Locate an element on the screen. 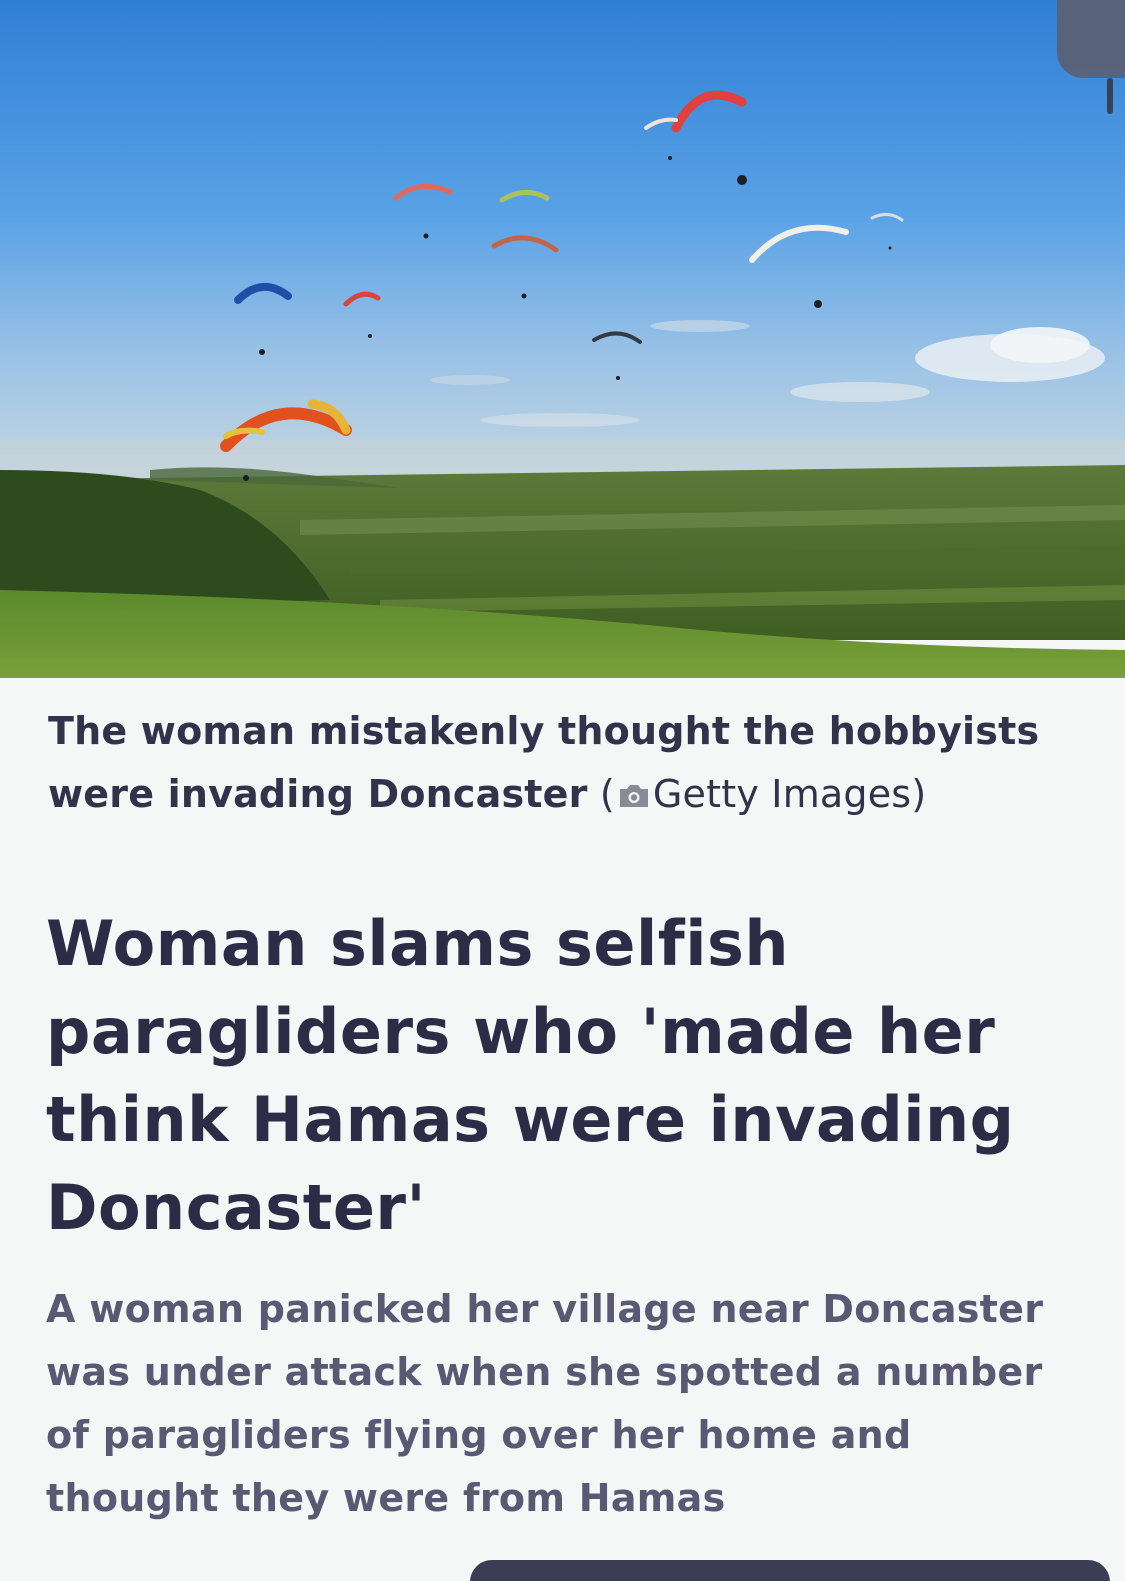 This screenshot has height=1581, width=1125. credit-source: Getty Images is located at coordinates (782, 794).